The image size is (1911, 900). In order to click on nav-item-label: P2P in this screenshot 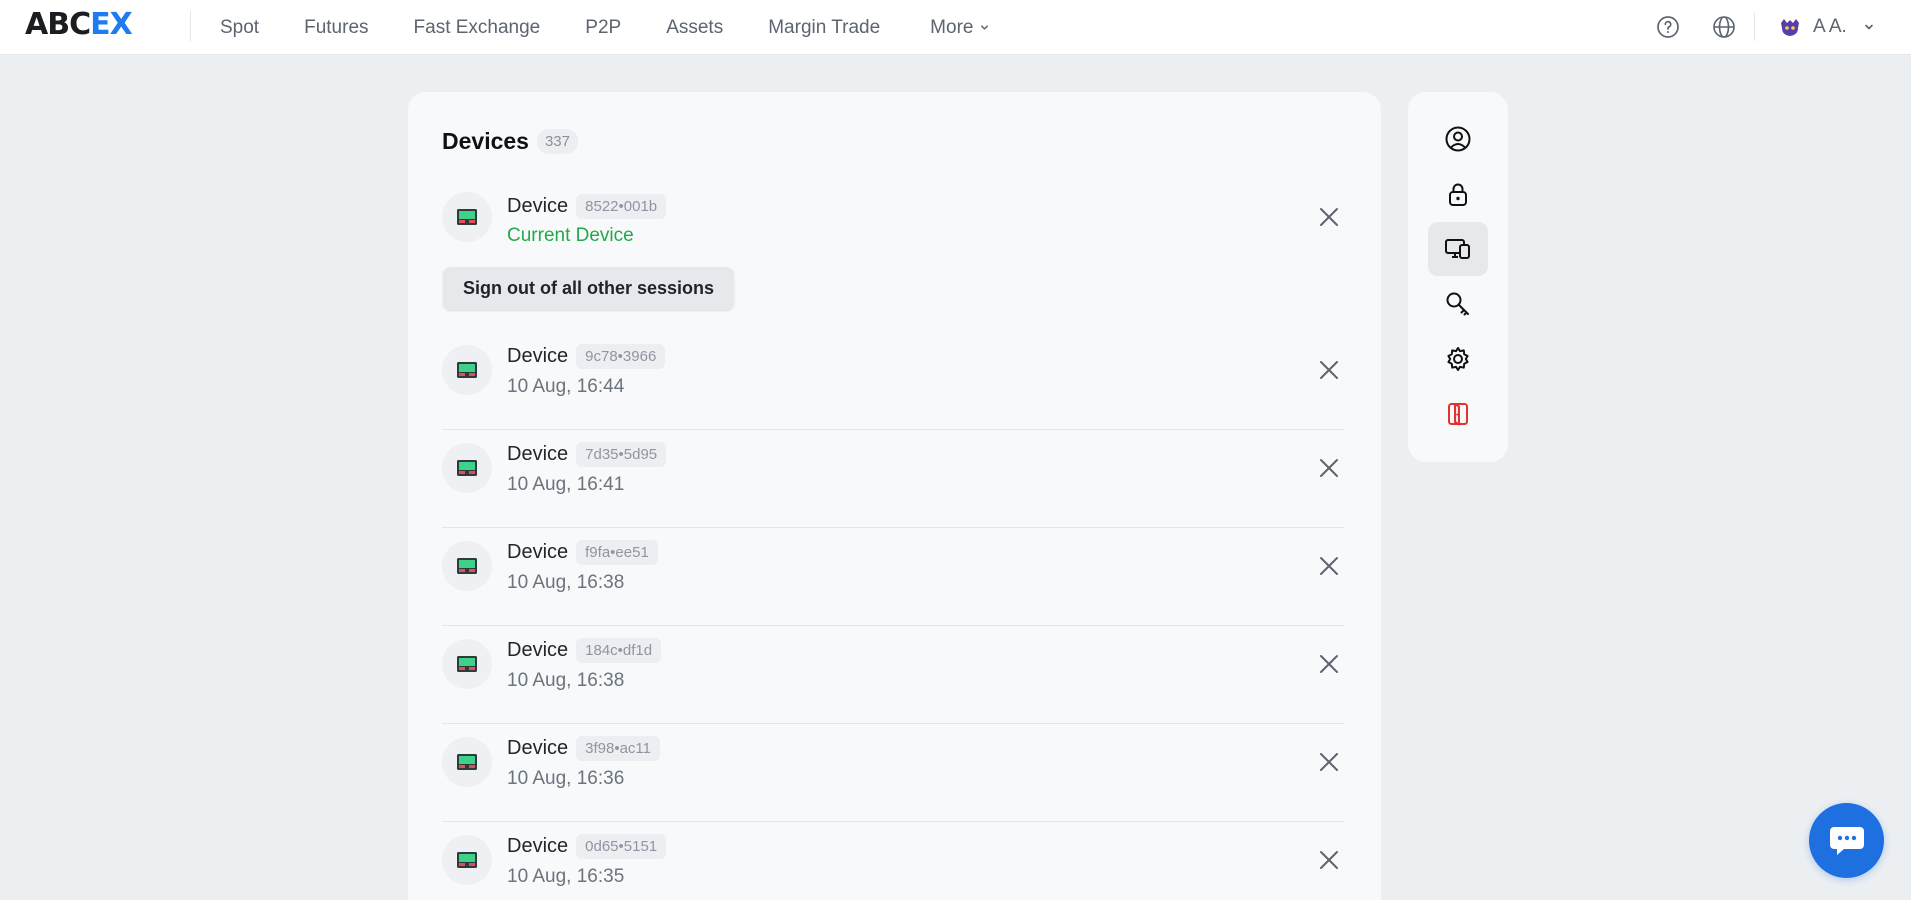, I will do `click(603, 27)`.